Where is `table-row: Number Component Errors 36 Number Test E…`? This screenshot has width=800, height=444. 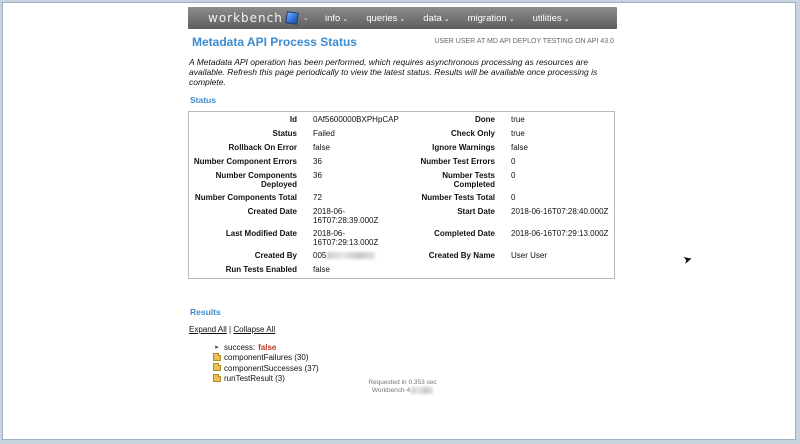 table-row: Number Component Errors 36 Number Test E… is located at coordinates (401, 164).